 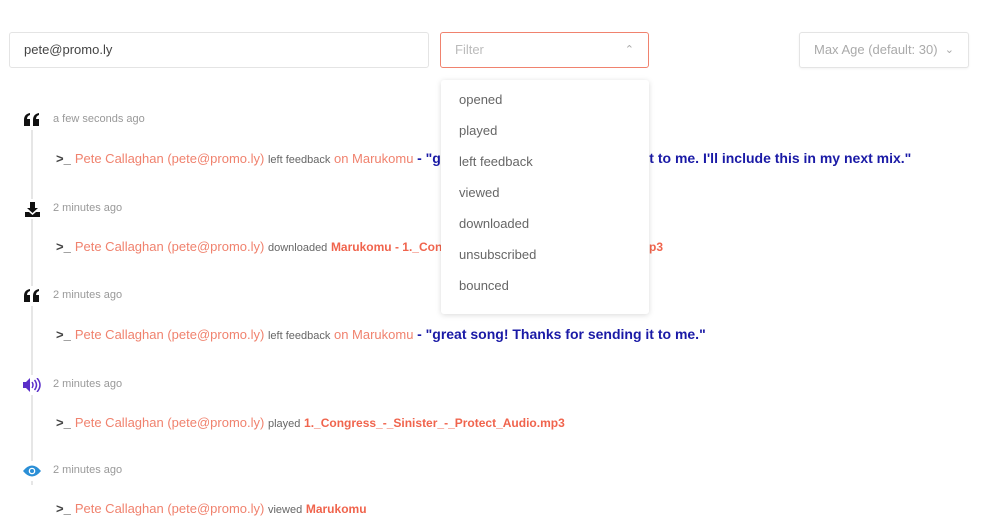 What do you see at coordinates (32, 385) in the screenshot?
I see `volume-icon` at bounding box center [32, 385].